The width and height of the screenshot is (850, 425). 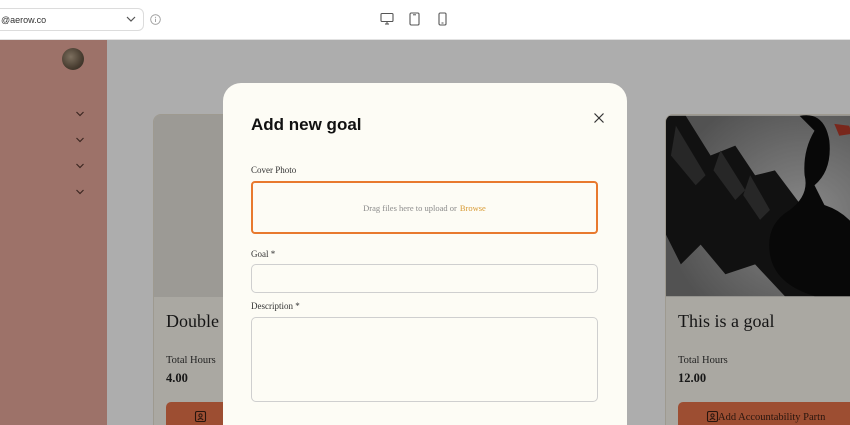 What do you see at coordinates (24, 19) in the screenshot?
I see `account-select-value: @aerow.co` at bounding box center [24, 19].